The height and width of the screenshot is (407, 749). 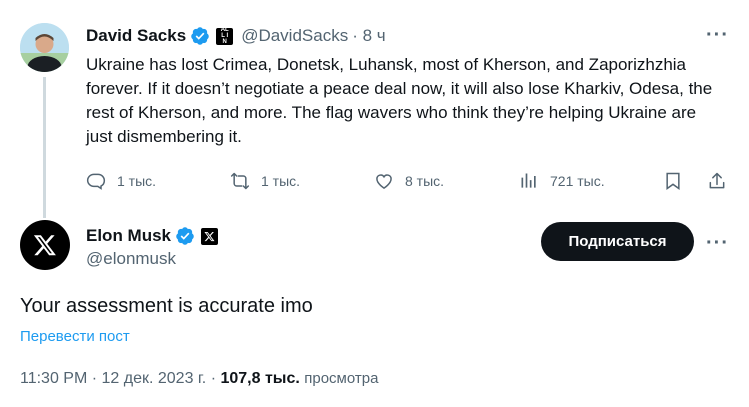 I want to click on repost-action: 1 тыс., so click(x=265, y=181).